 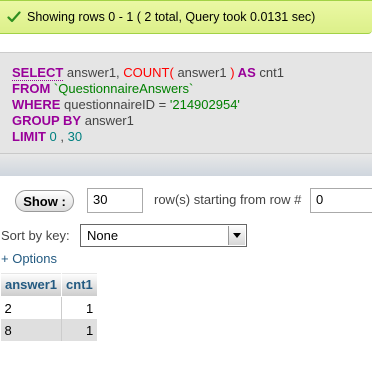 What do you see at coordinates (245, 72) in the screenshot?
I see `sql-keyword-as: AS` at bounding box center [245, 72].